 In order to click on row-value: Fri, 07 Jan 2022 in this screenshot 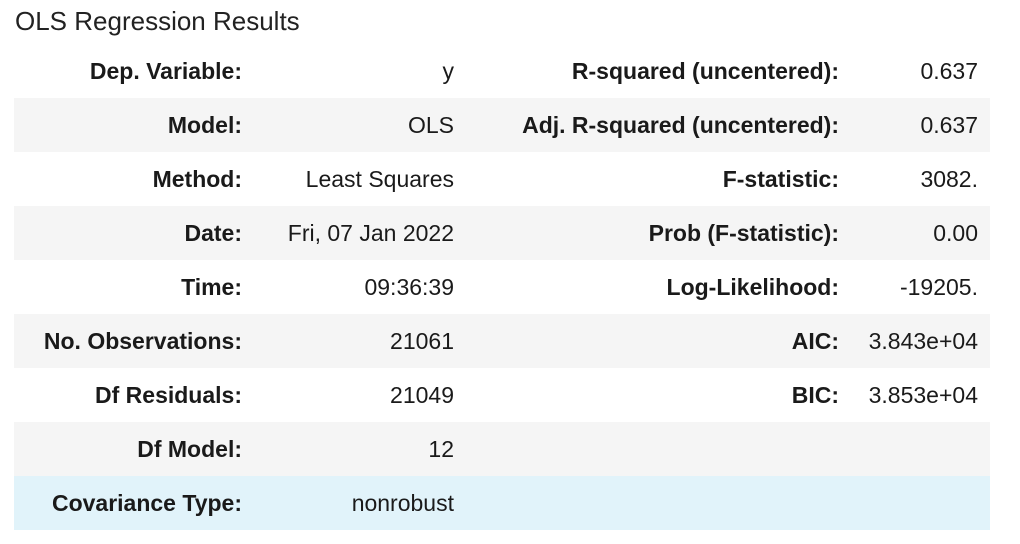, I will do `click(370, 232)`.